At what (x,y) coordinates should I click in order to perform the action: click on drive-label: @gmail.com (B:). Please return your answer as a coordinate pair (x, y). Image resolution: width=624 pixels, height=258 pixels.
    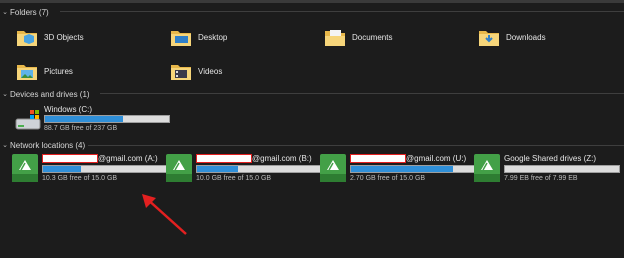
    Looking at the image, I should click on (254, 159).